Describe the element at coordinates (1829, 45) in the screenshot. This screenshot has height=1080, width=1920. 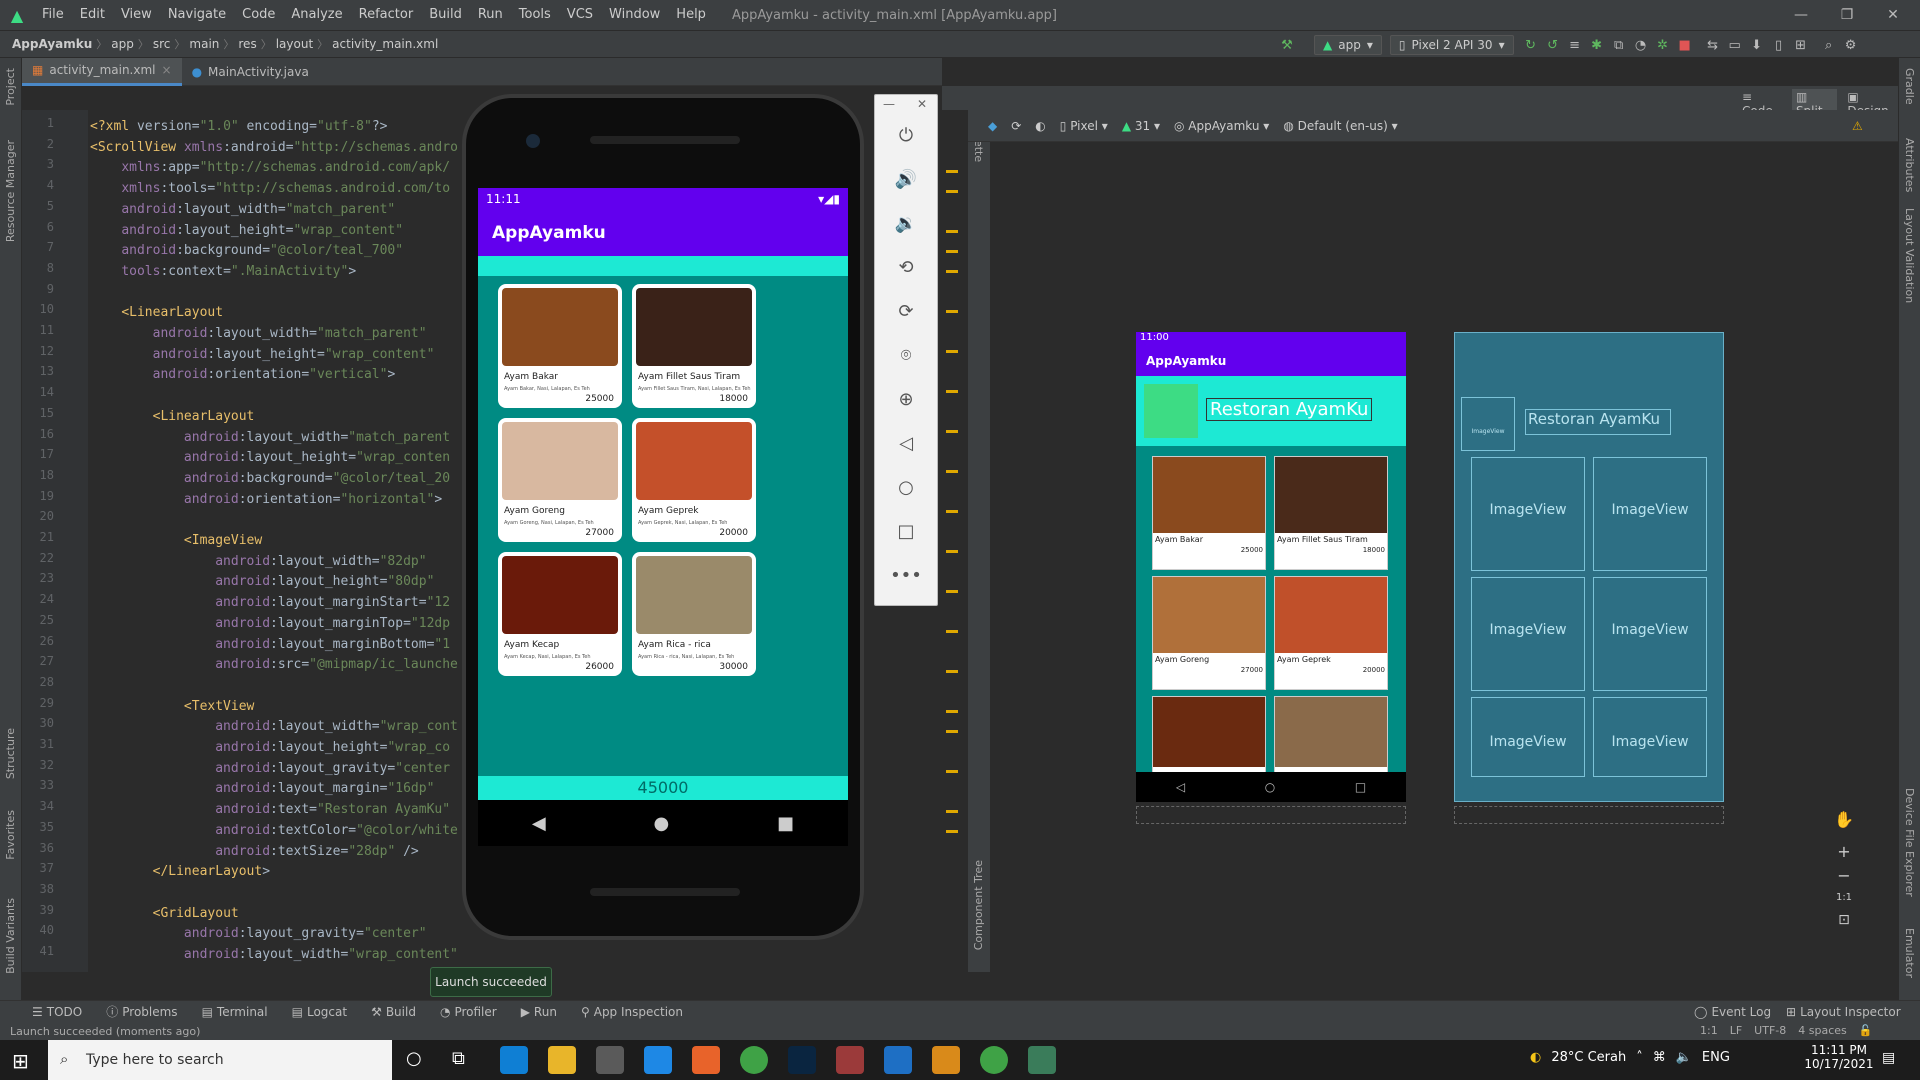
I see `search-icon: ⌕` at that location.